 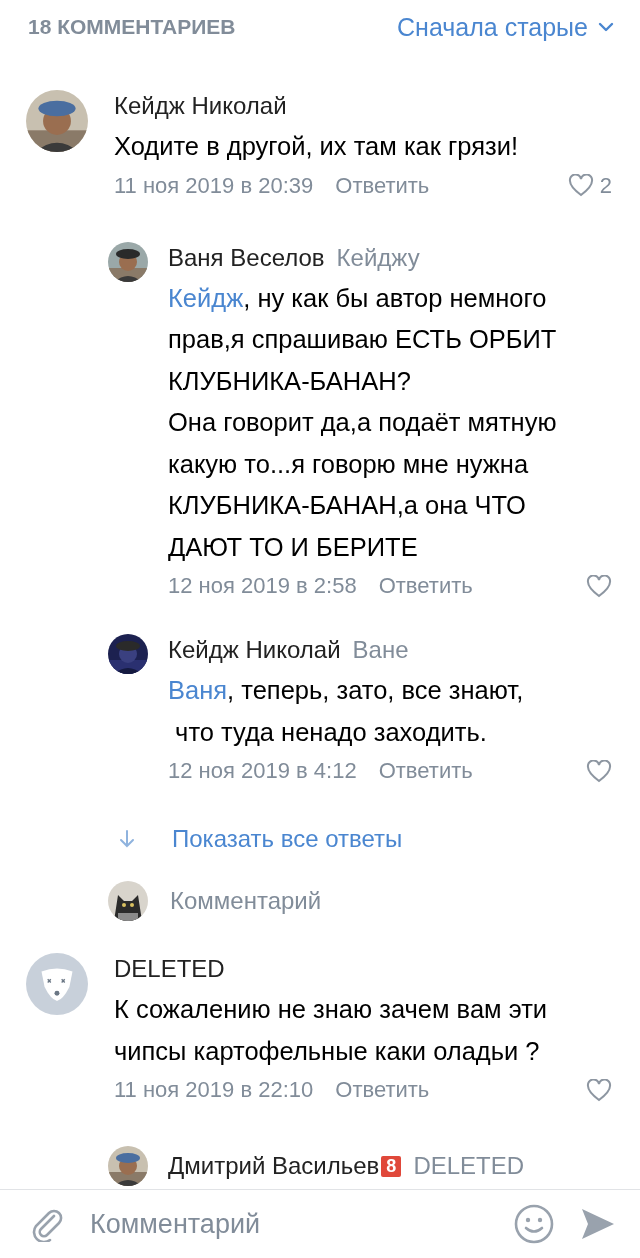 I want to click on comment-date: 12 ноя 2019 в 2:58, so click(x=262, y=586).